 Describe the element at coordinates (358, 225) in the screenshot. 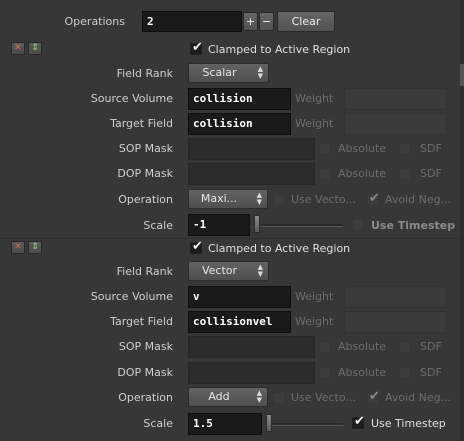

I see `use-timestep-checkbox` at that location.